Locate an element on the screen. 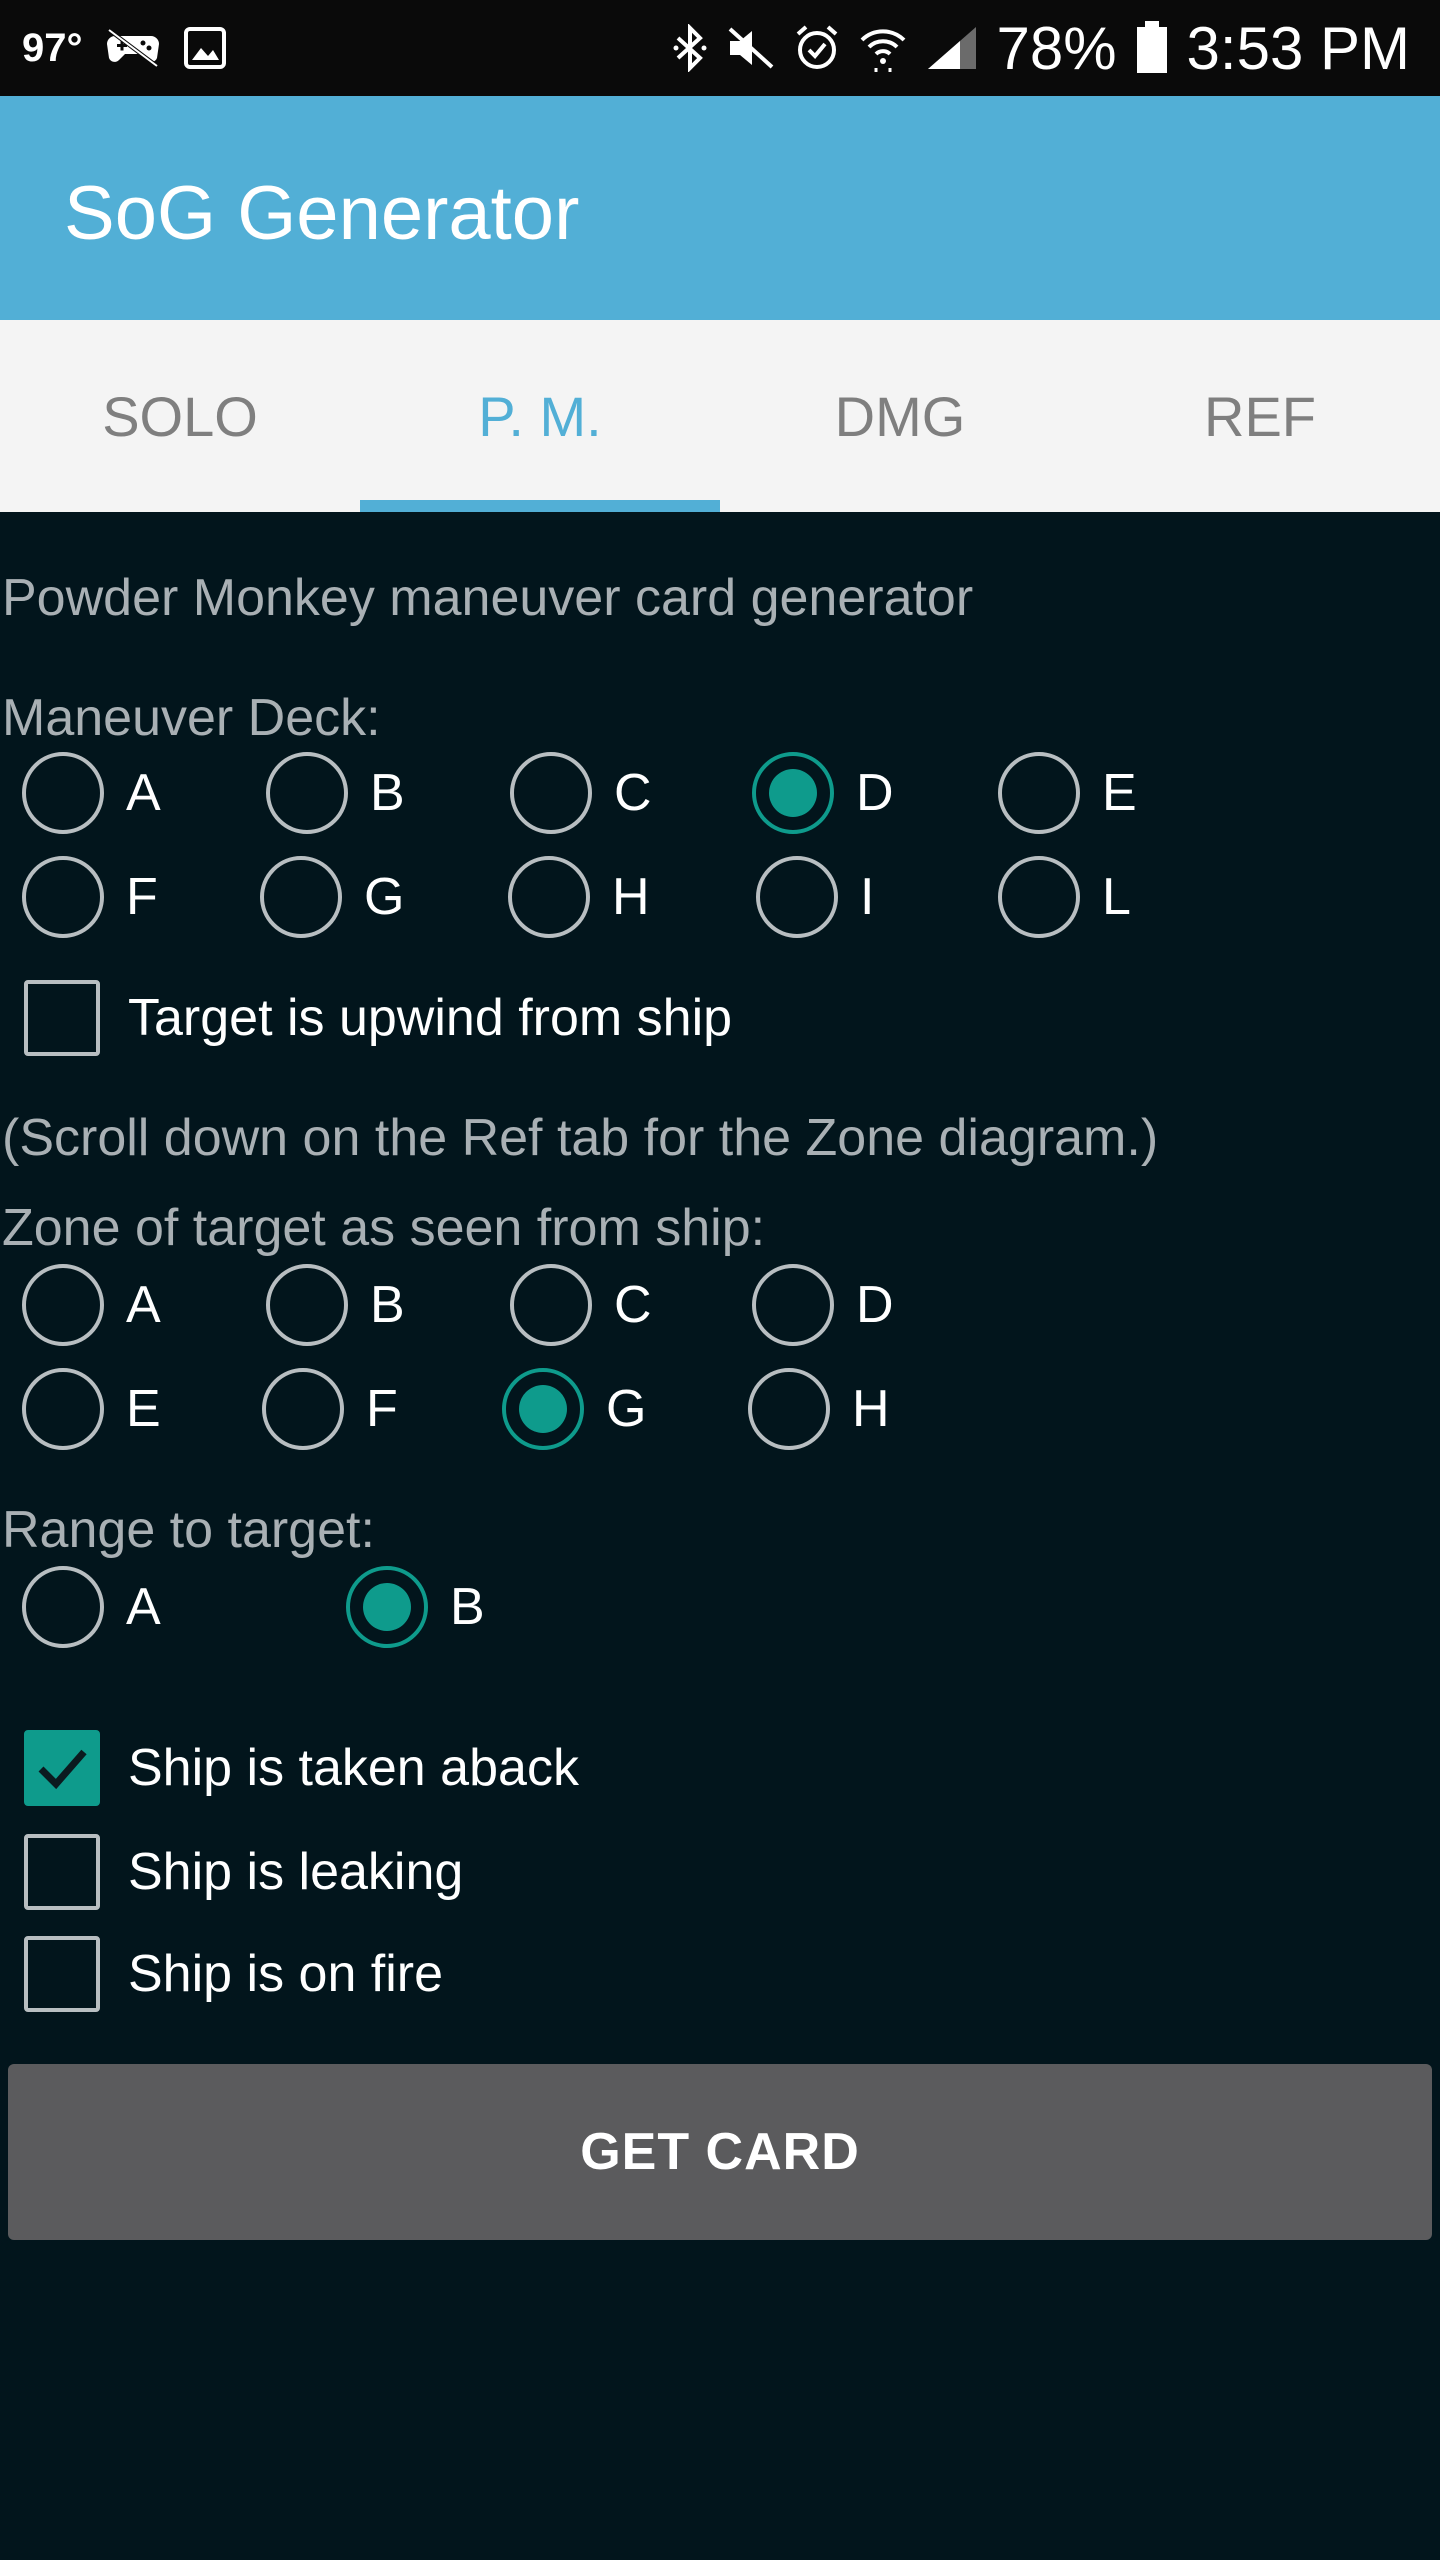 This screenshot has width=1440, height=2560. maneuver-deck-radio-f: F is located at coordinates (90, 897).